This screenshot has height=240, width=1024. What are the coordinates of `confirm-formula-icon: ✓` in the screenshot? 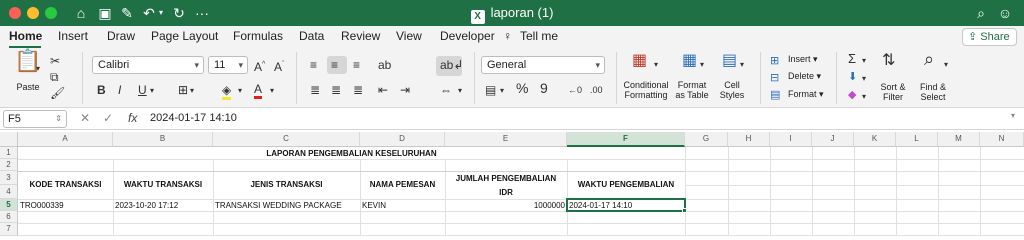 It's located at (108, 118).